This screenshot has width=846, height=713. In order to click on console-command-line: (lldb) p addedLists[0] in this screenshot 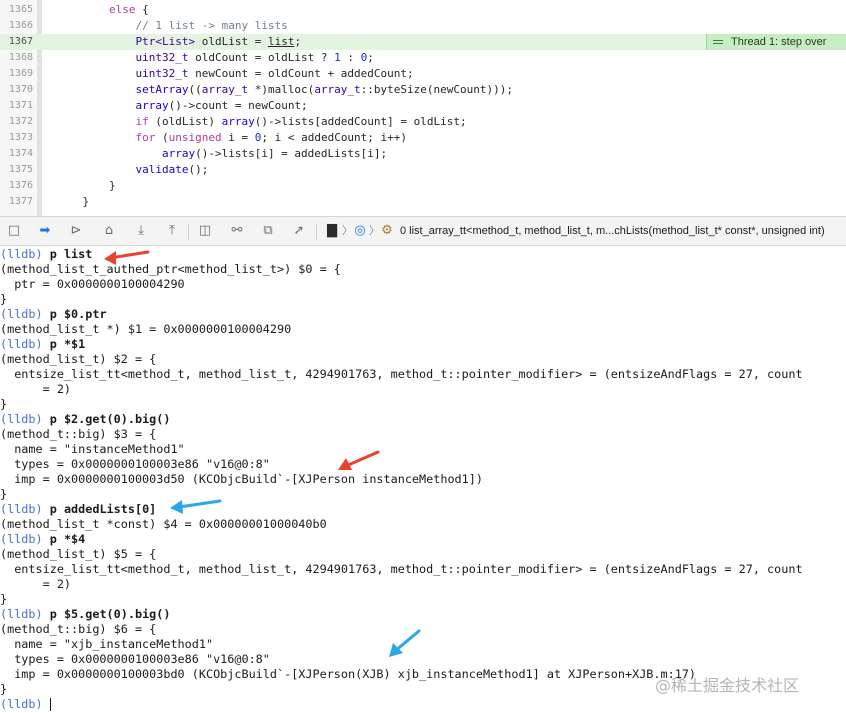, I will do `click(78, 509)`.